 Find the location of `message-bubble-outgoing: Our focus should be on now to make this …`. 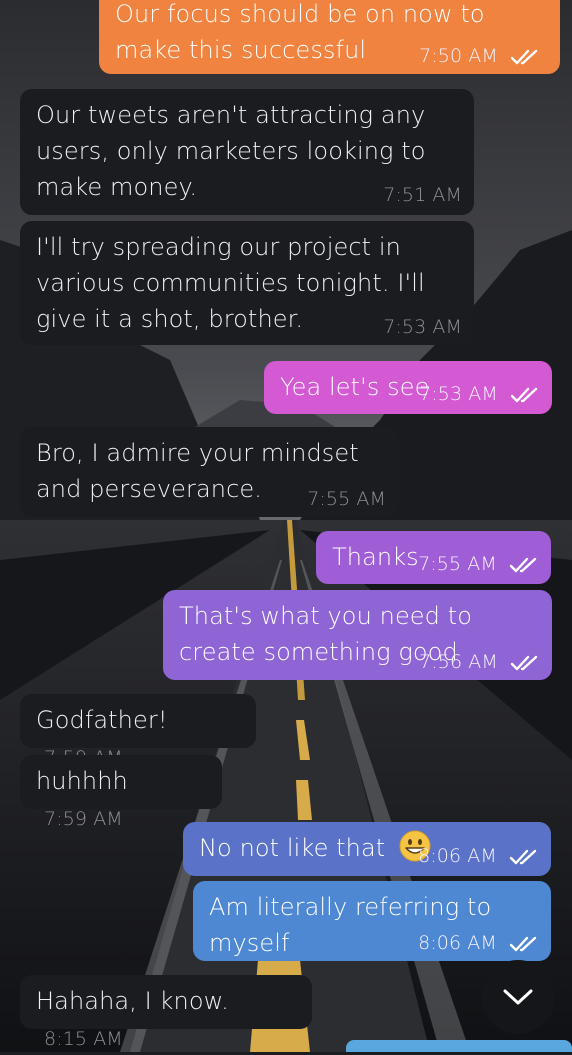

message-bubble-outgoing: Our focus should be on now to make this … is located at coordinates (329, 37).